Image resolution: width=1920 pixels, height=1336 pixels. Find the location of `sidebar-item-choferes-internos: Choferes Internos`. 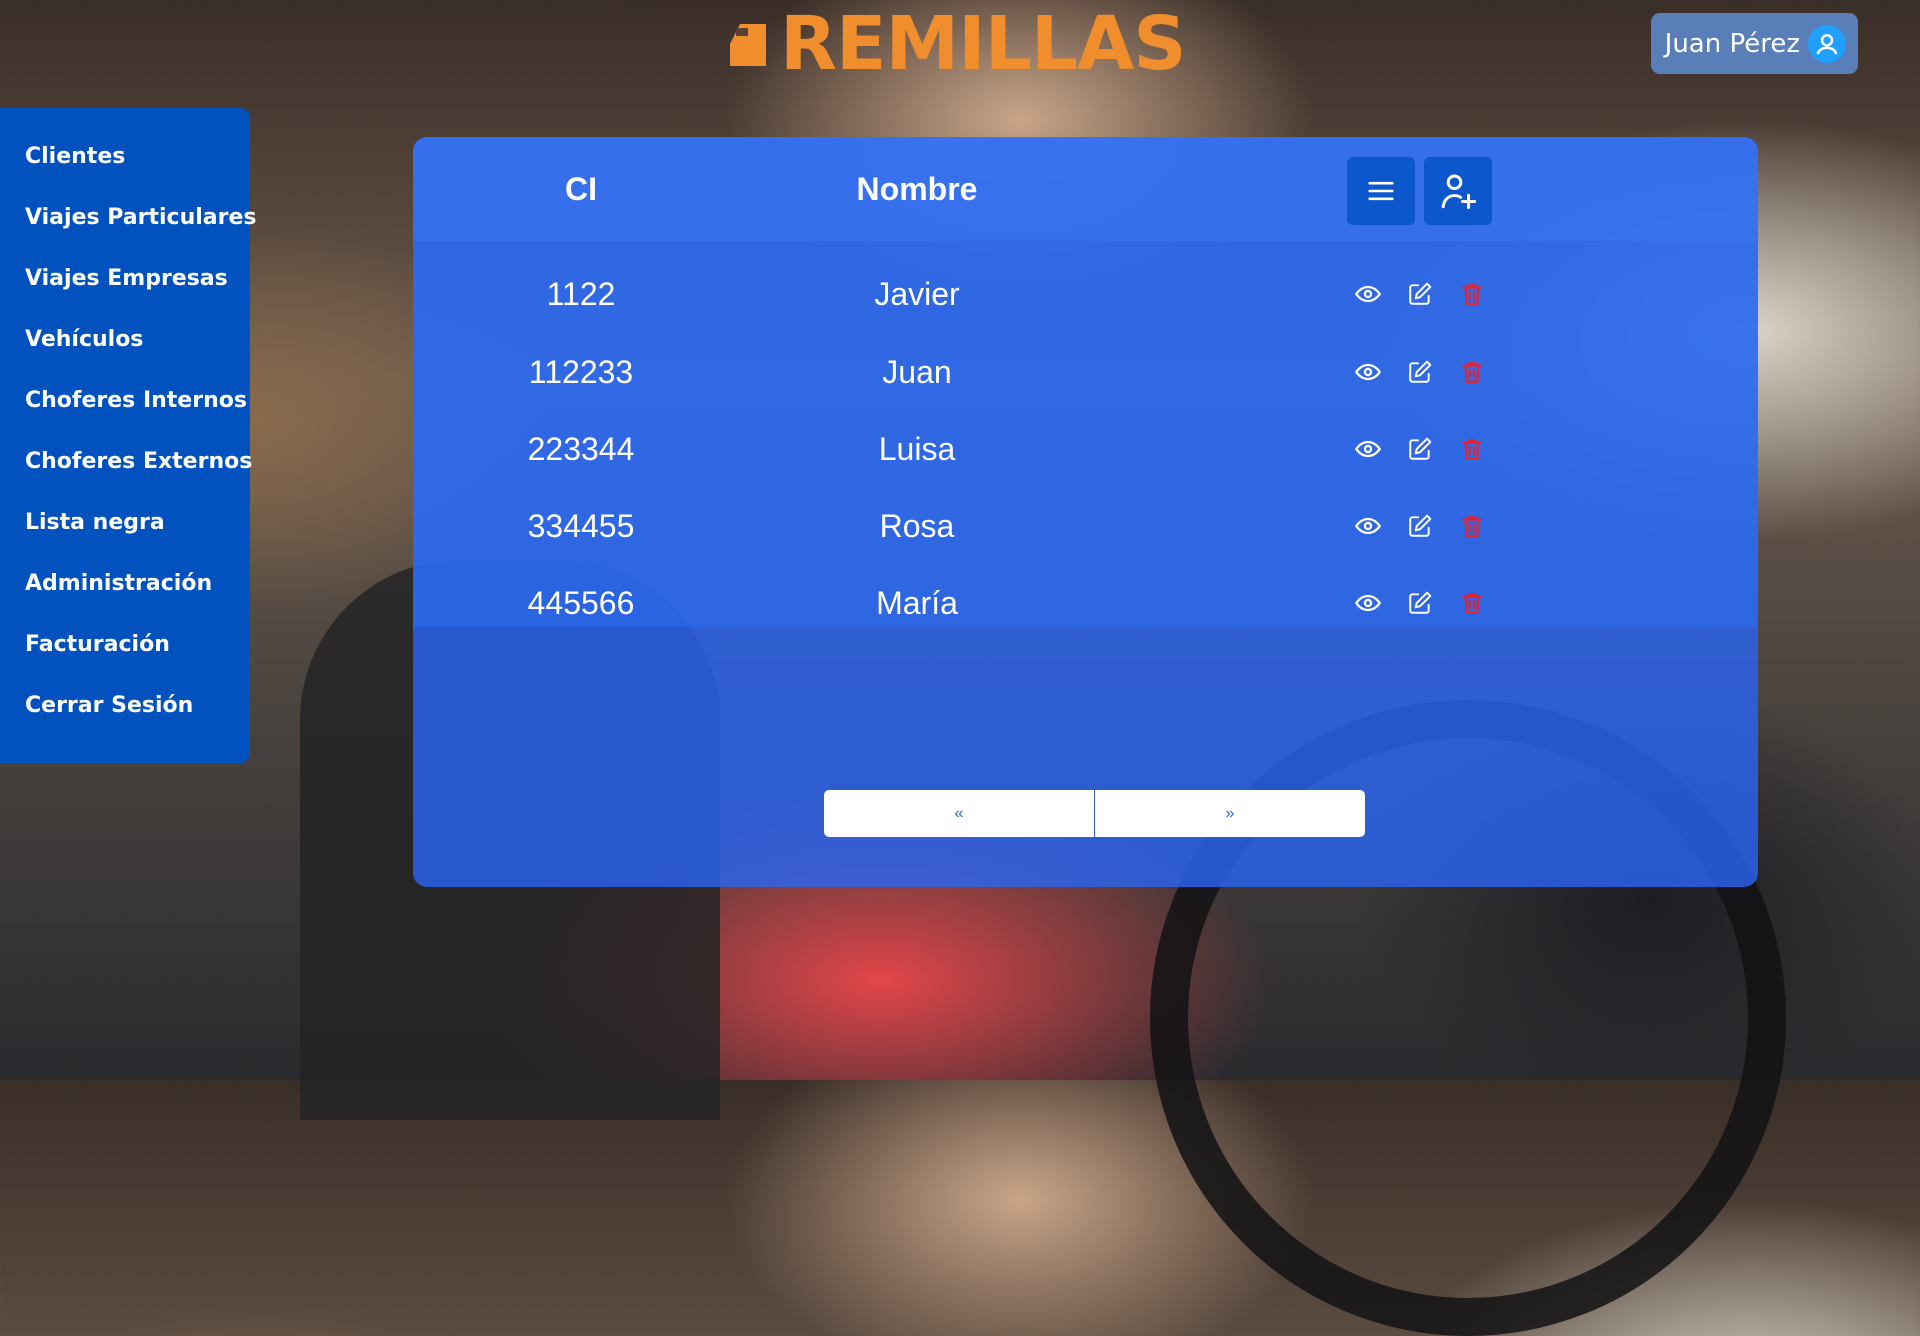

sidebar-item-choferes-internos: Choferes Internos is located at coordinates (125, 410).